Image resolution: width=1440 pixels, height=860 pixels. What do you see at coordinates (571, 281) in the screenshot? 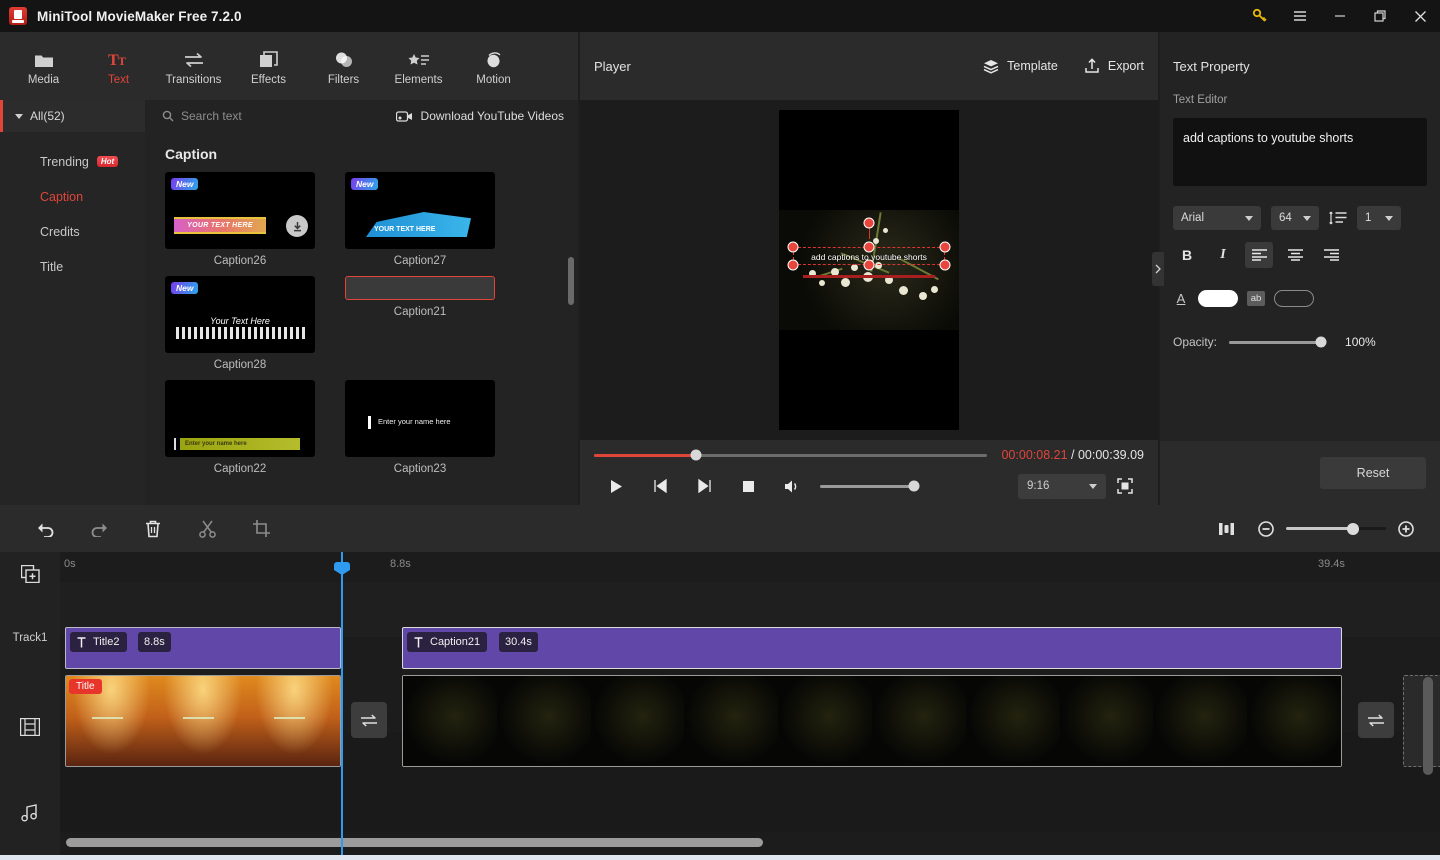
I see `library-scrollbar` at bounding box center [571, 281].